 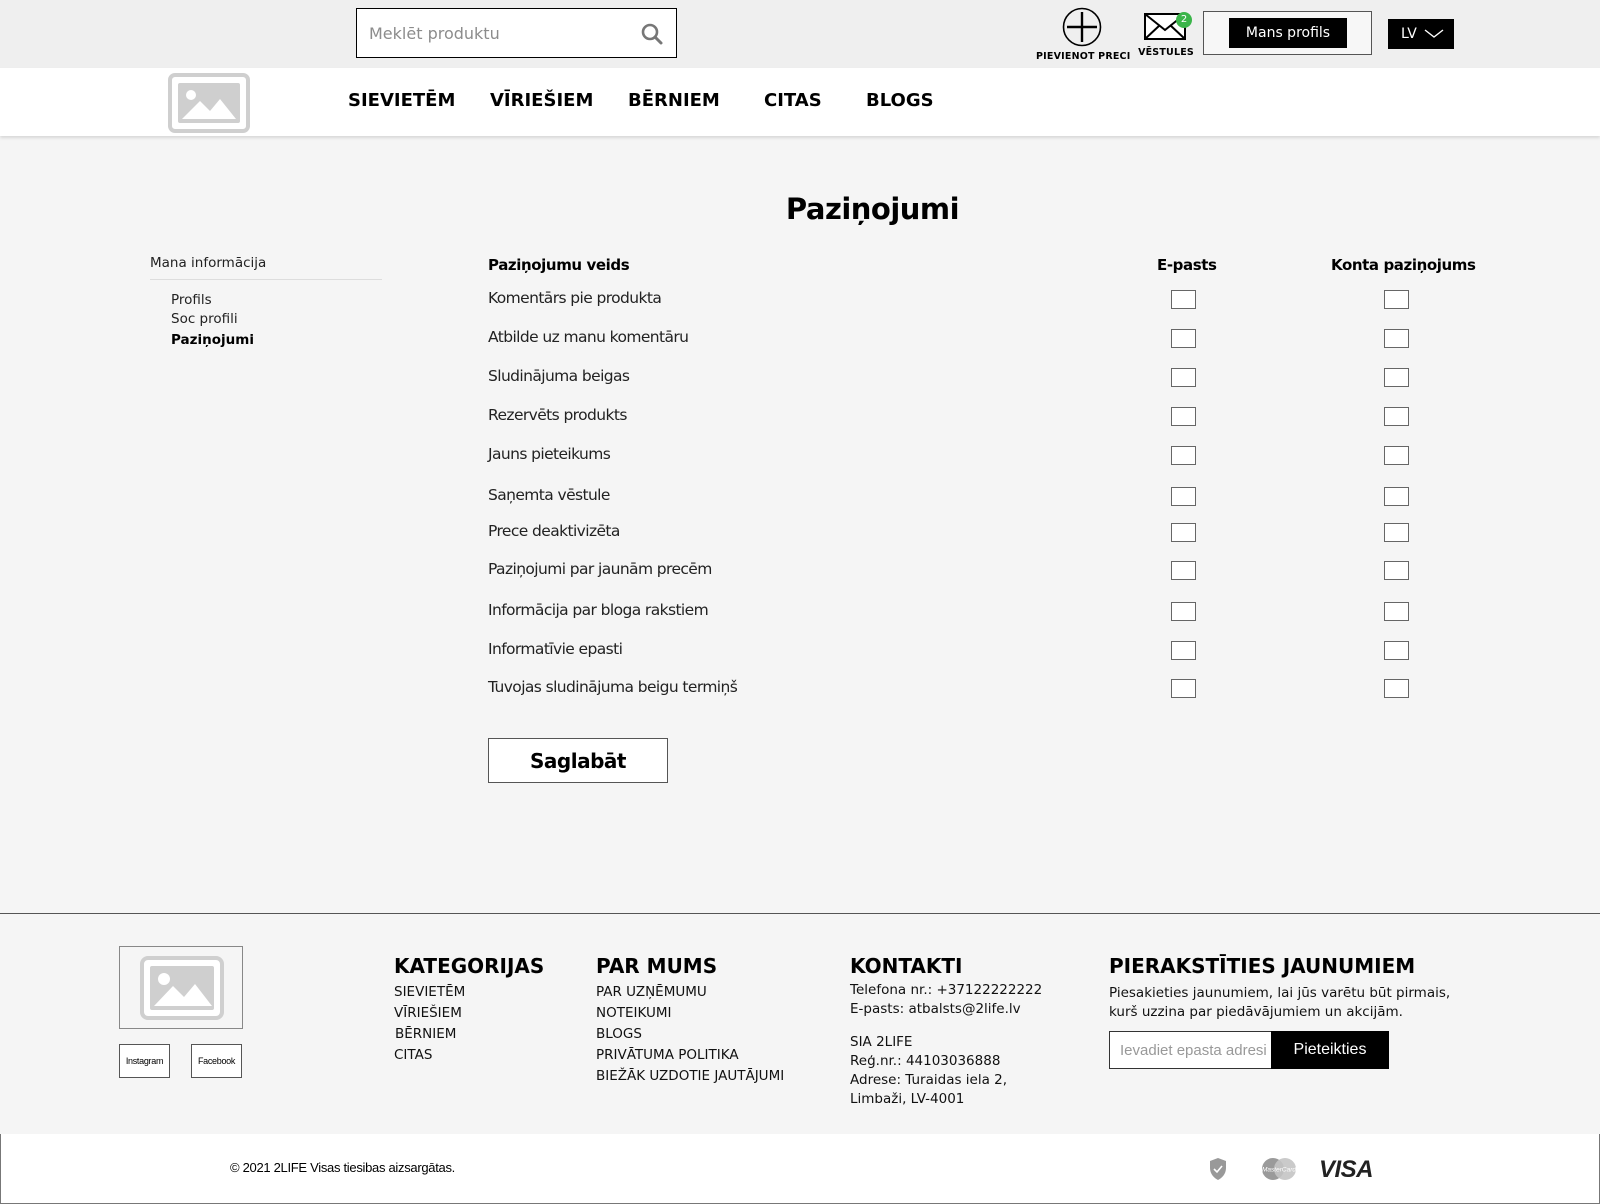 I want to click on plus-circle-icon, so click(x=1082, y=27).